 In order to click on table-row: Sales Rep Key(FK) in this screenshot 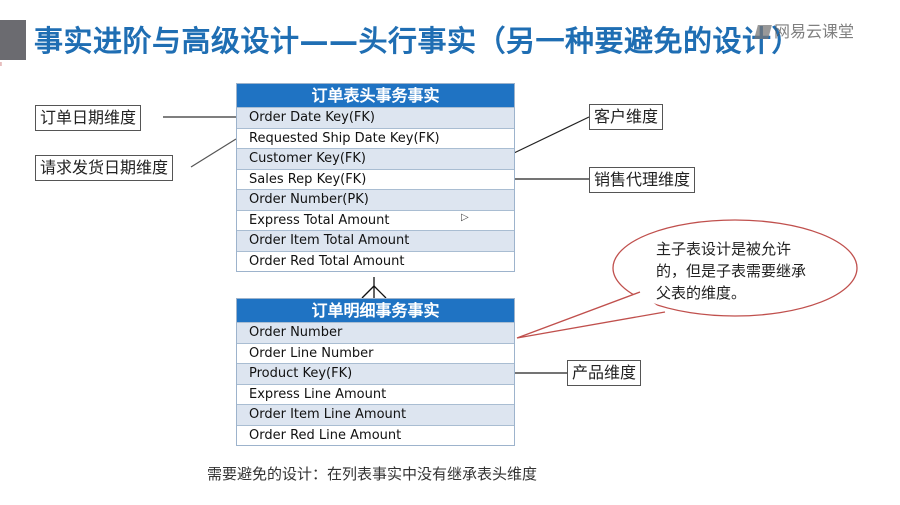, I will do `click(375, 178)`.